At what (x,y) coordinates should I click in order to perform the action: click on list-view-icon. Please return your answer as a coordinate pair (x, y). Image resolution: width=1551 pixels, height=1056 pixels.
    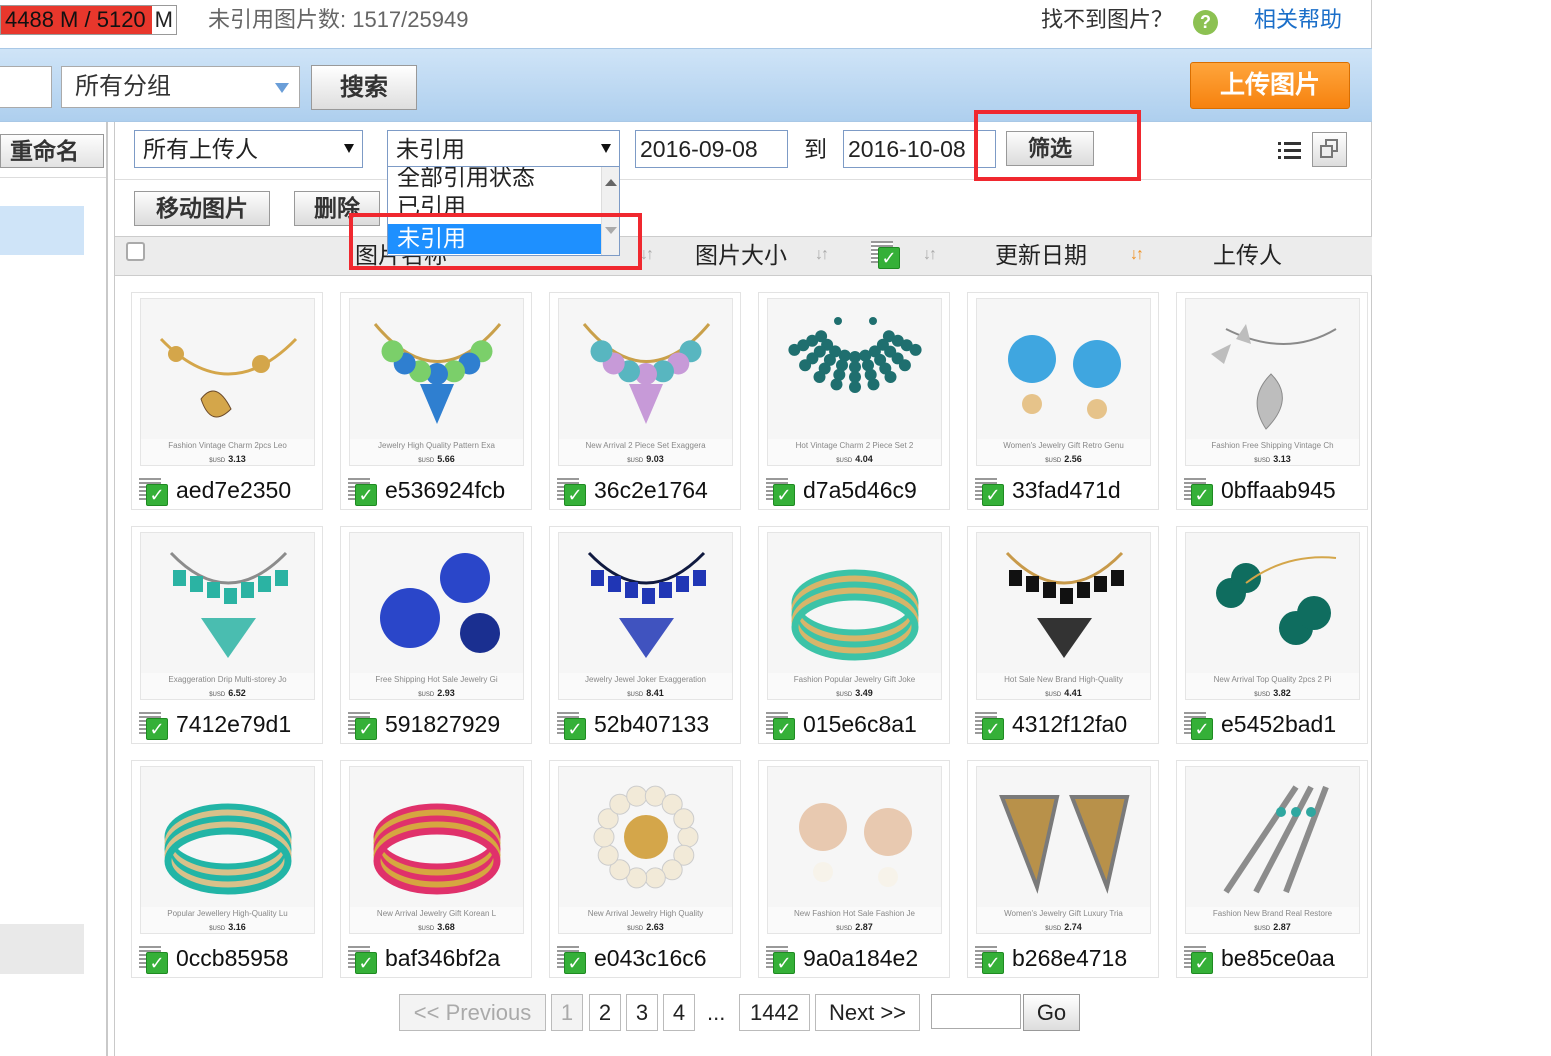
    Looking at the image, I should click on (1290, 151).